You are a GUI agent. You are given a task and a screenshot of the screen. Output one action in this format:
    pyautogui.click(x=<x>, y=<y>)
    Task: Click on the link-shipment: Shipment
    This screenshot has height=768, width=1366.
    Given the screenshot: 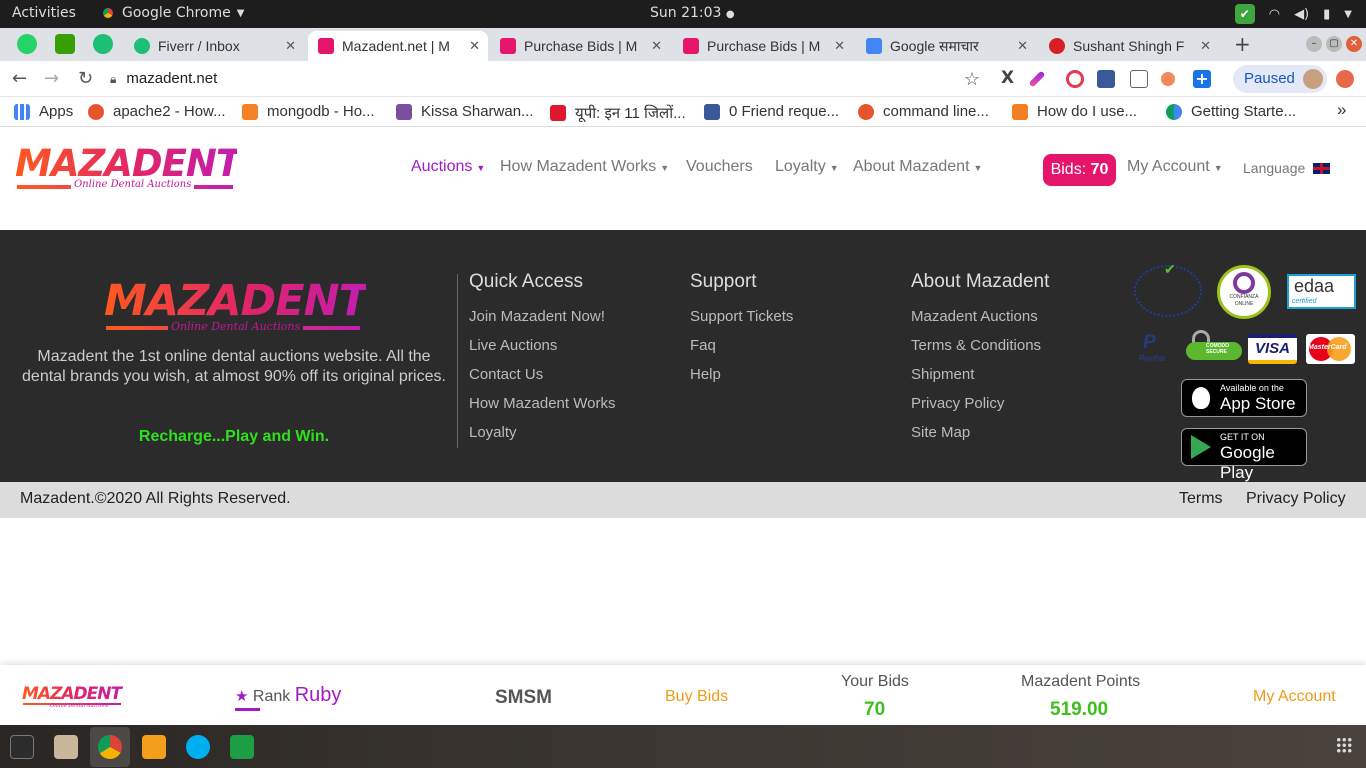 What is the action you would take?
    pyautogui.click(x=980, y=374)
    